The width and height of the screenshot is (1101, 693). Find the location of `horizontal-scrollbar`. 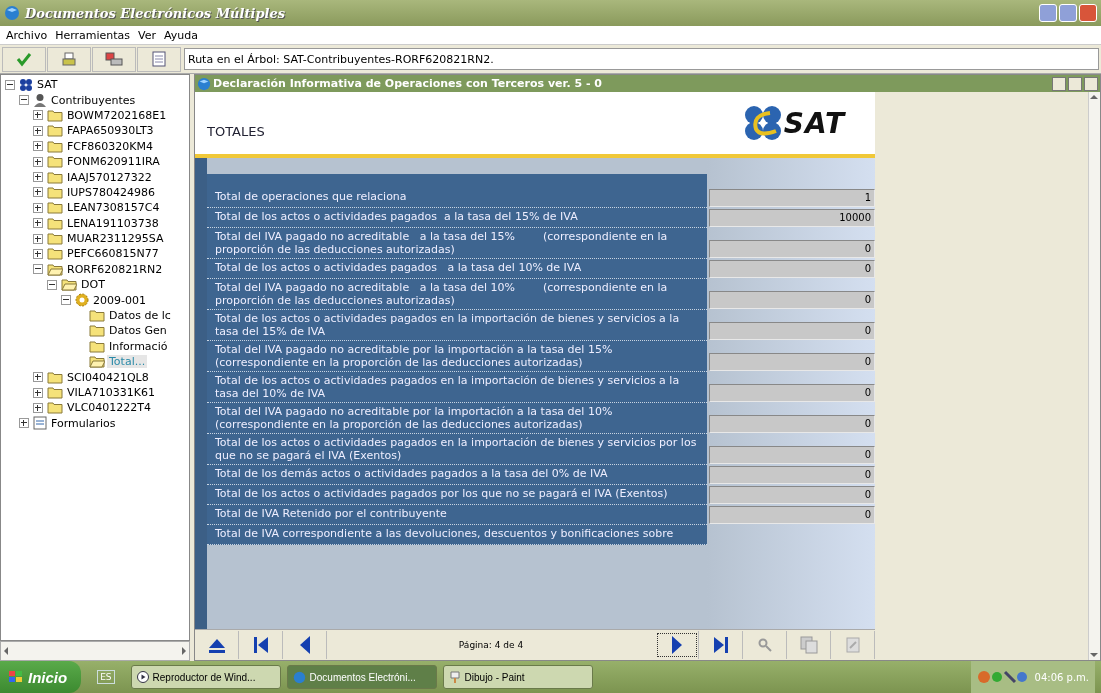

horizontal-scrollbar is located at coordinates (95, 651).